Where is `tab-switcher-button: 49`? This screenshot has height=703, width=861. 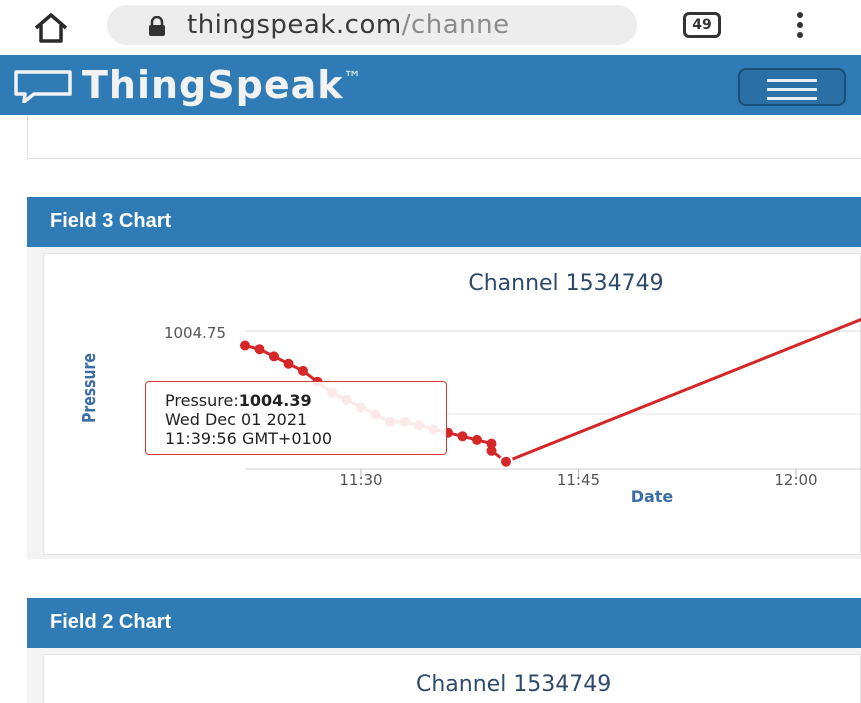
tab-switcher-button: 49 is located at coordinates (702, 25).